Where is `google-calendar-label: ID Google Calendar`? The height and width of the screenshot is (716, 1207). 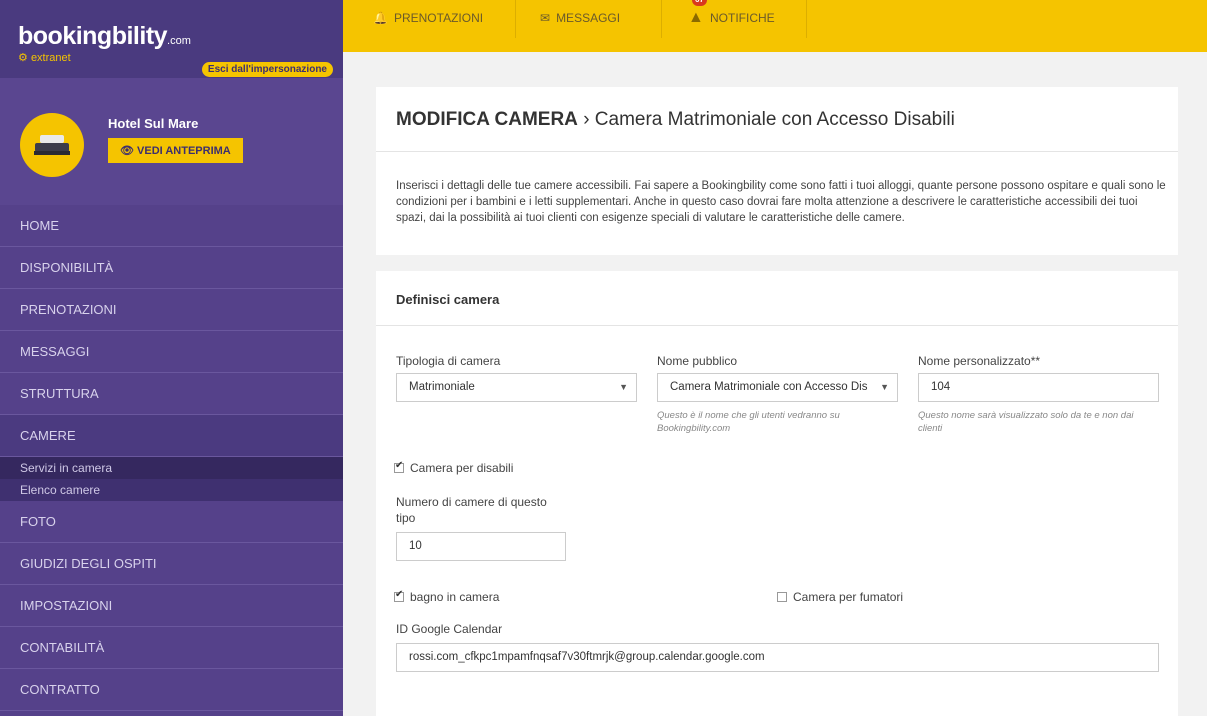
google-calendar-label: ID Google Calendar is located at coordinates (449, 629).